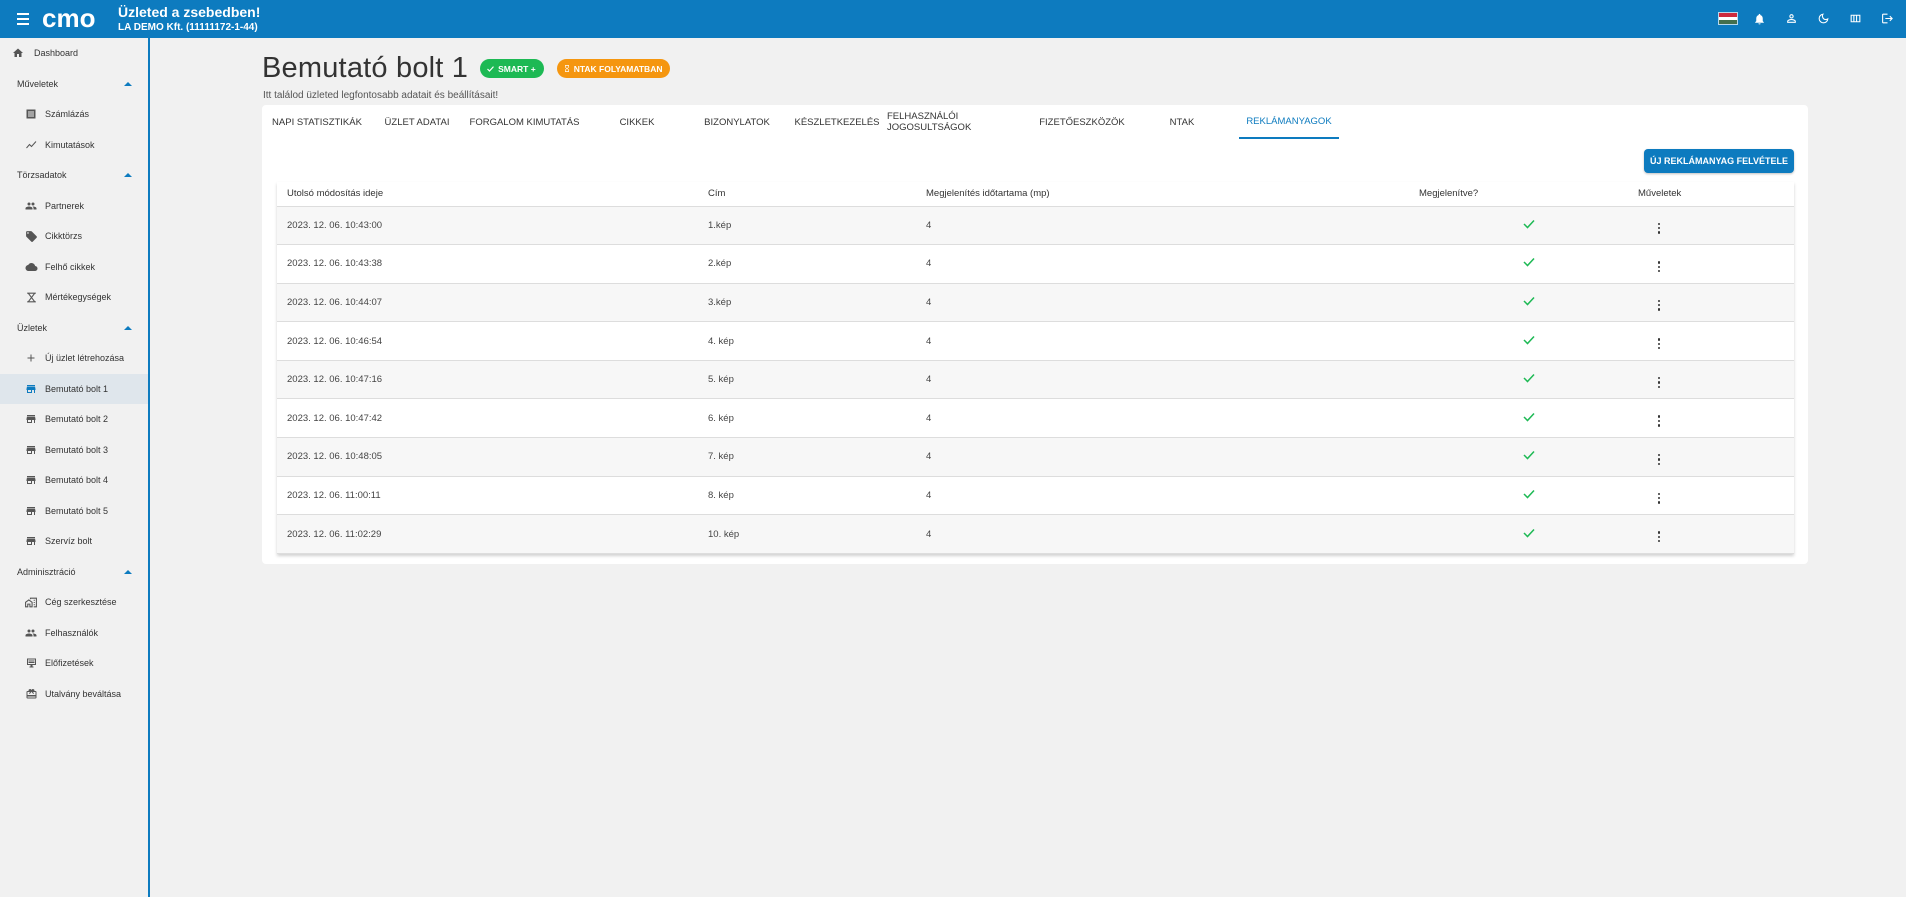 This screenshot has width=1906, height=897. Describe the element at coordinates (1759, 18) in the screenshot. I see `notifications-bell-icon` at that location.